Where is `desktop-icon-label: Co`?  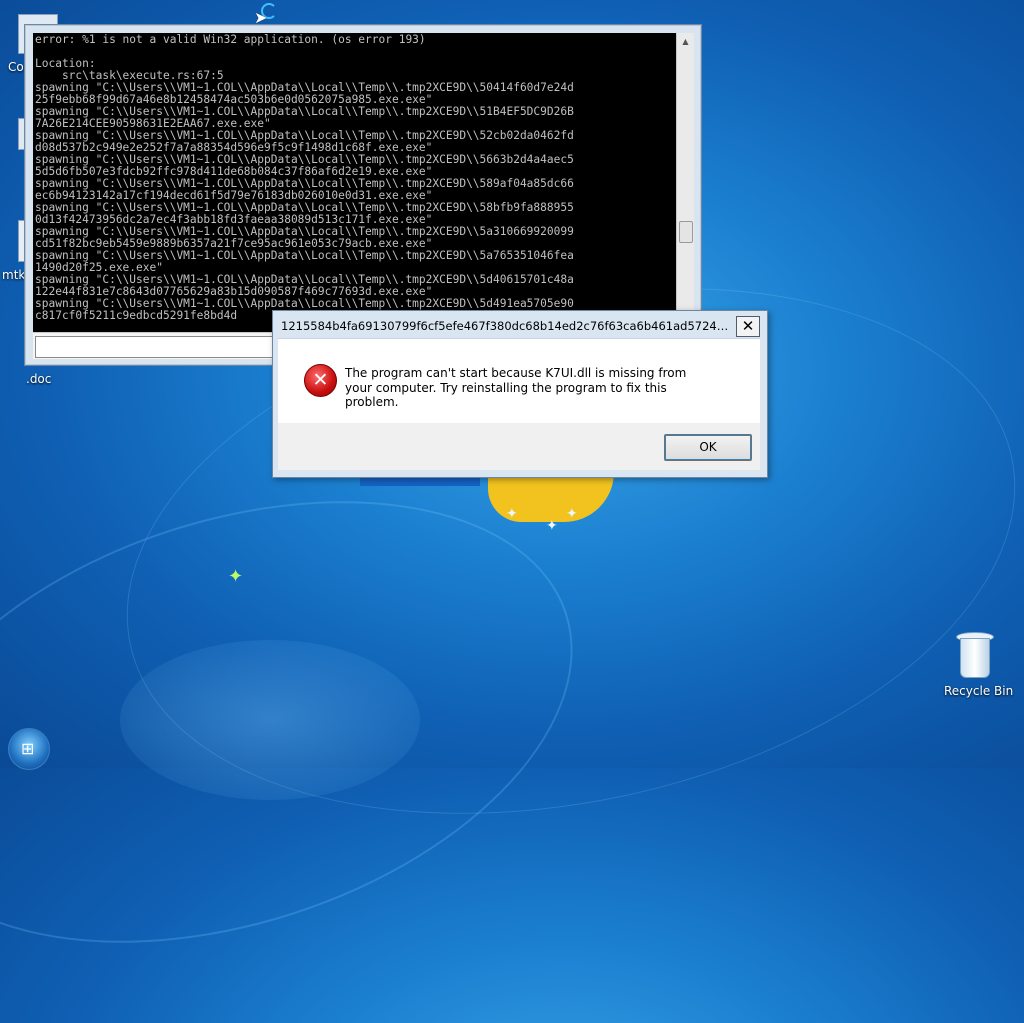 desktop-icon-label: Co is located at coordinates (16, 67).